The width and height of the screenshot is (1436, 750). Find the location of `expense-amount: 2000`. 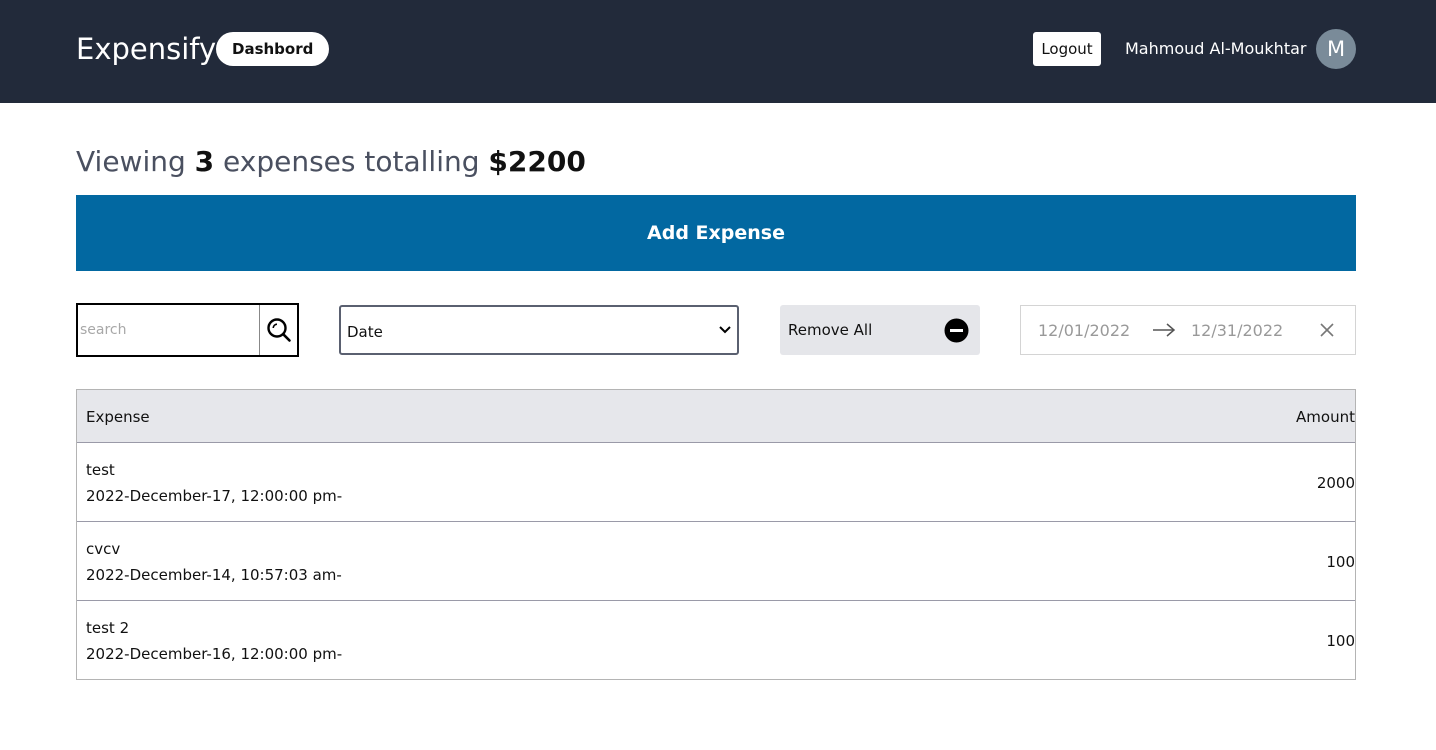

expense-amount: 2000 is located at coordinates (1335, 483).